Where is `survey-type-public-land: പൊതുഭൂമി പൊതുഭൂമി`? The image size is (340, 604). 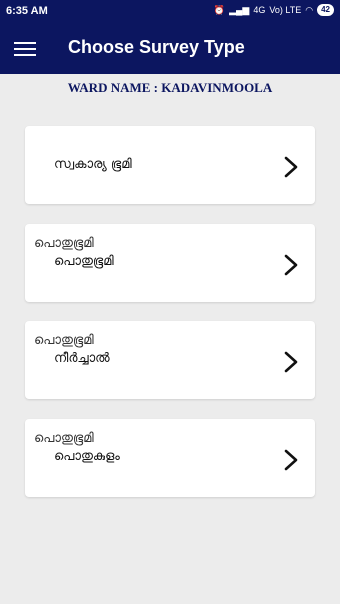 survey-type-public-land: പൊതുഭൂമി പൊതുഭൂമി is located at coordinates (170, 263).